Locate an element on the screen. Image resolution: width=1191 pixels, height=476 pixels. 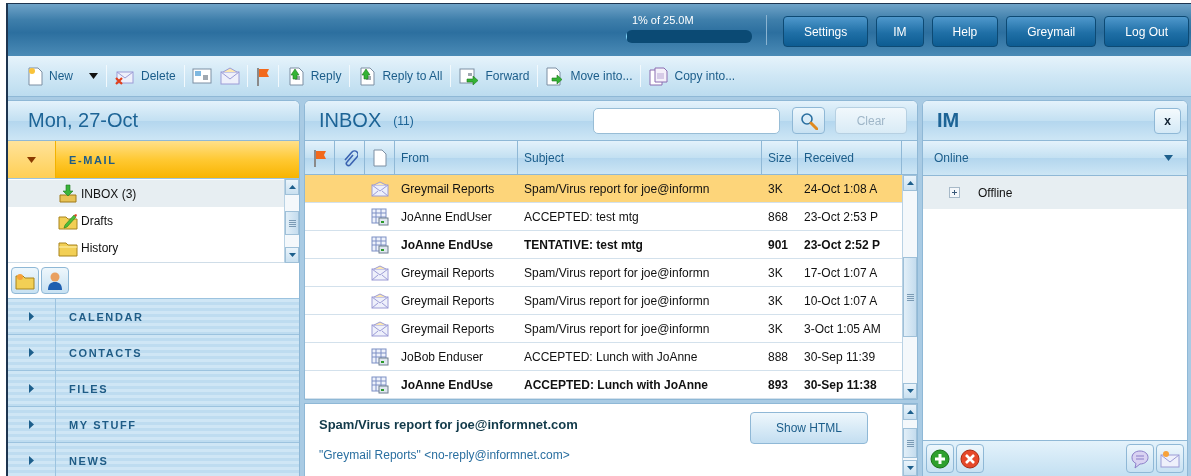
contact-button is located at coordinates (55, 280).